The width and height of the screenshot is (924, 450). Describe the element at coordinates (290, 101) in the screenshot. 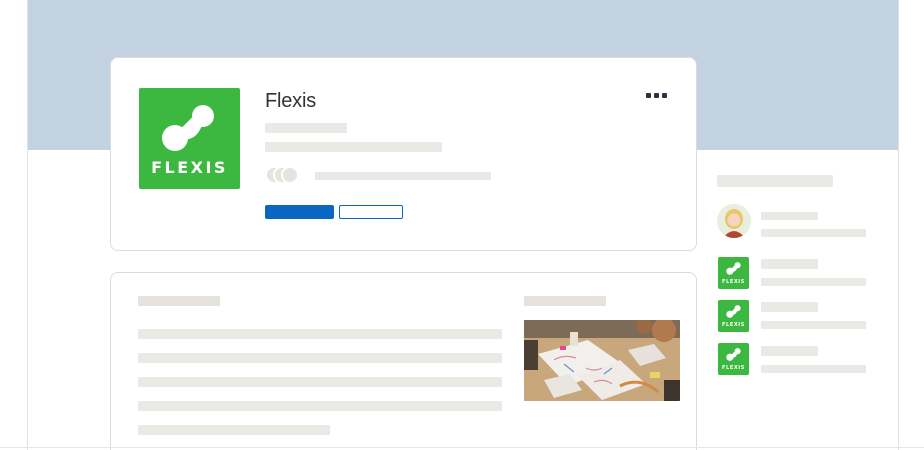

I see `company-name: Flexis` at that location.